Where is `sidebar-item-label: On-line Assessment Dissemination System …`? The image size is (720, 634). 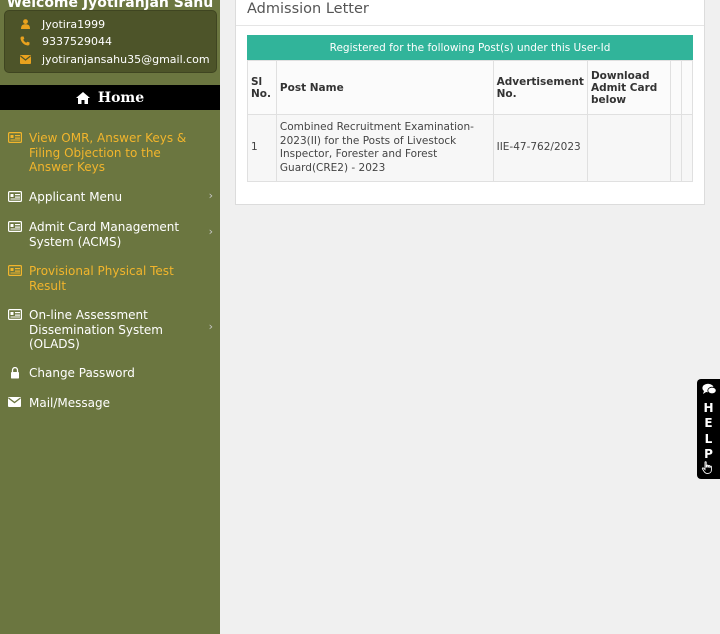 sidebar-item-label: On-line Assessment Dissemination System … is located at coordinates (96, 329).